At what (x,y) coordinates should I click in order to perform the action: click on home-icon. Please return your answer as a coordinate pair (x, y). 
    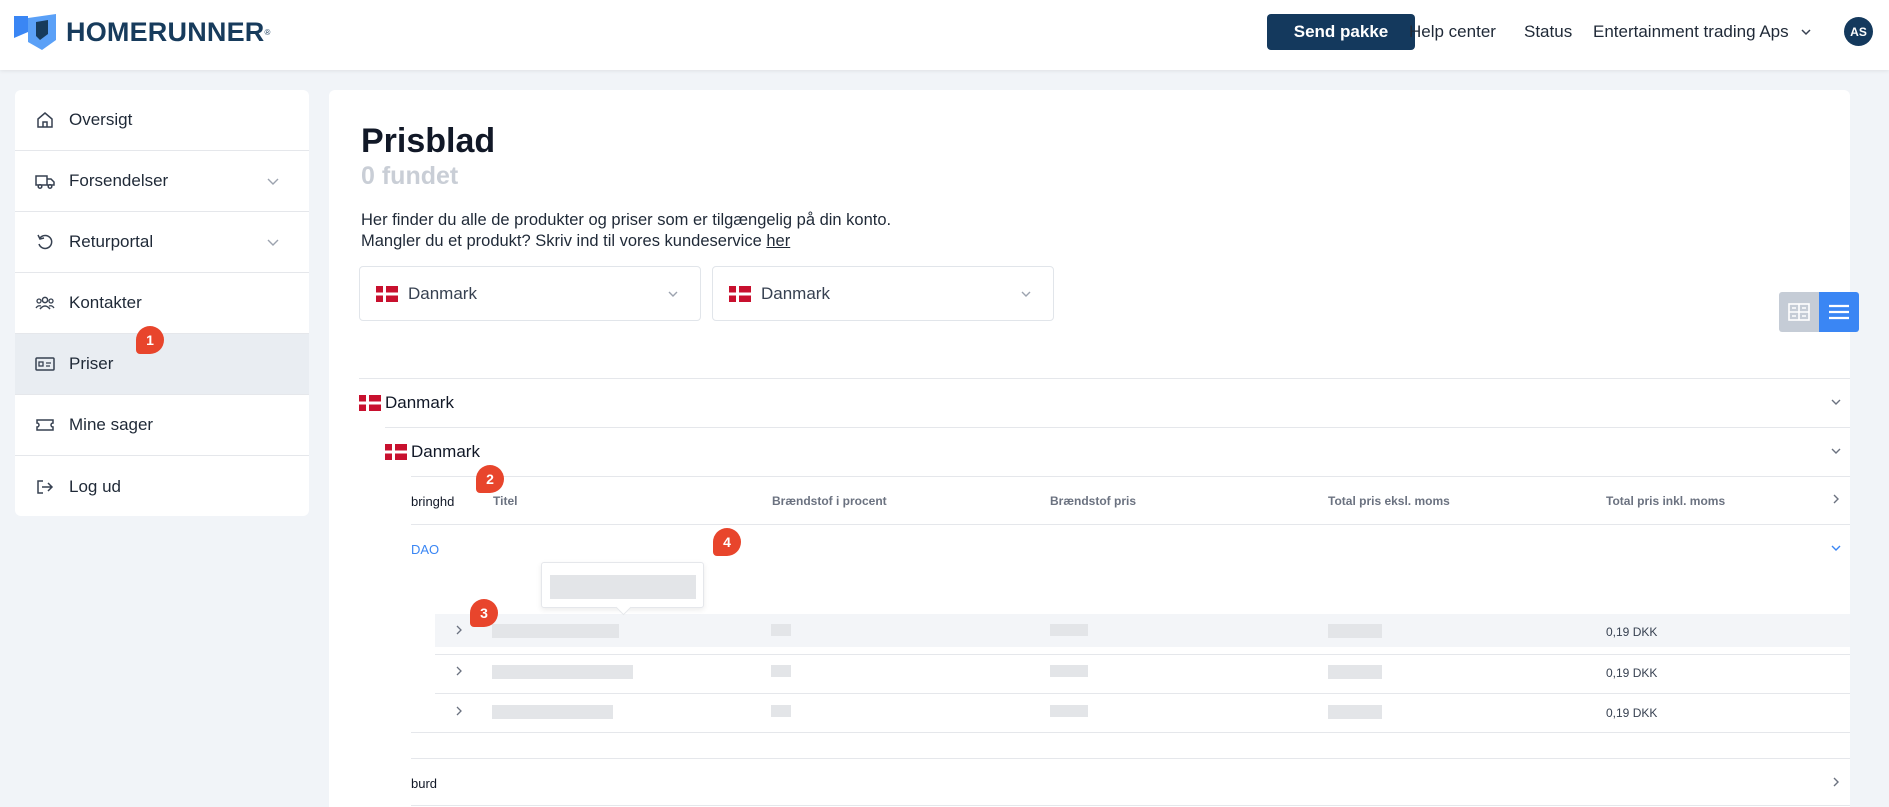
    Looking at the image, I should click on (45, 120).